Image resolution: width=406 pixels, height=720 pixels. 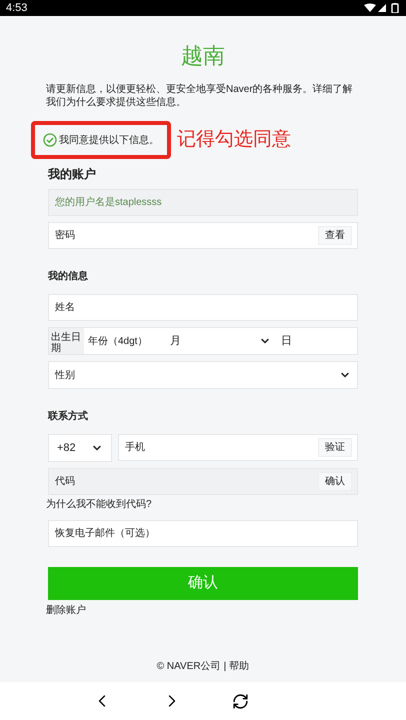 I want to click on verify-button: 验证, so click(x=335, y=447).